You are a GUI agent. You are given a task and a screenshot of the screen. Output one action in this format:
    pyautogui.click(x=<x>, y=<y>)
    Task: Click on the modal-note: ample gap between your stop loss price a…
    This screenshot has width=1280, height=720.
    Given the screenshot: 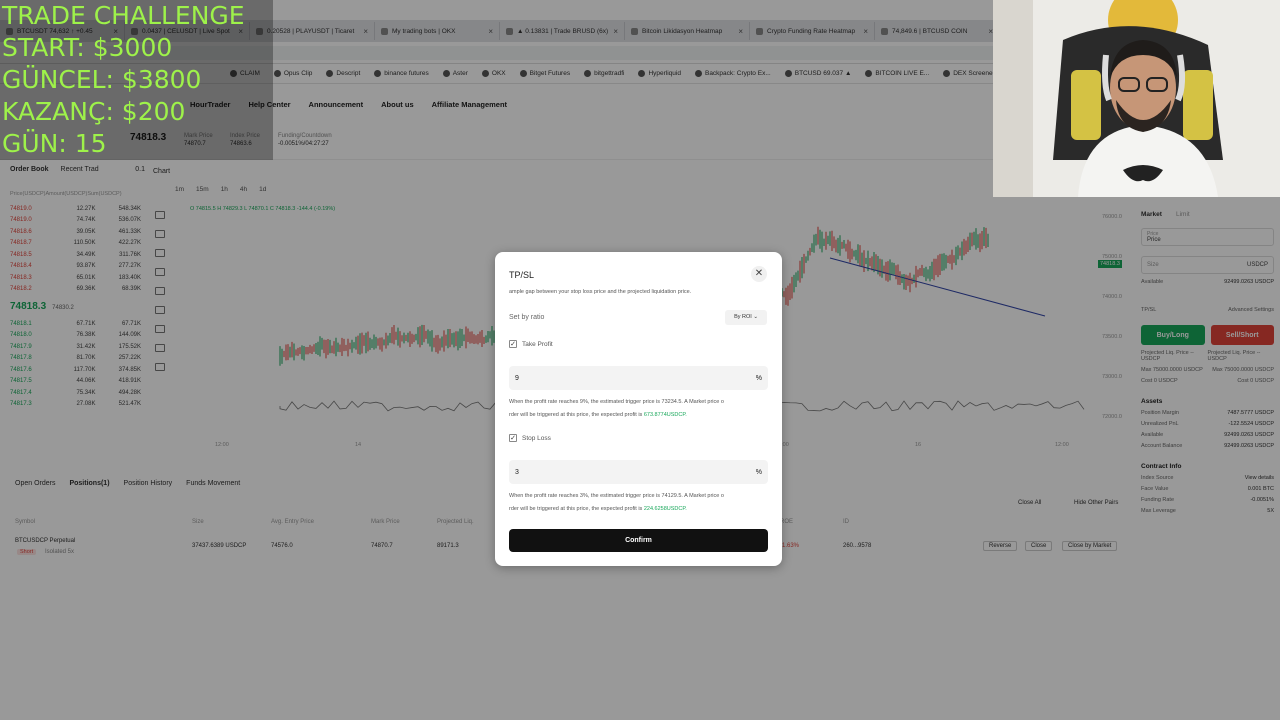 What is the action you would take?
    pyautogui.click(x=600, y=292)
    